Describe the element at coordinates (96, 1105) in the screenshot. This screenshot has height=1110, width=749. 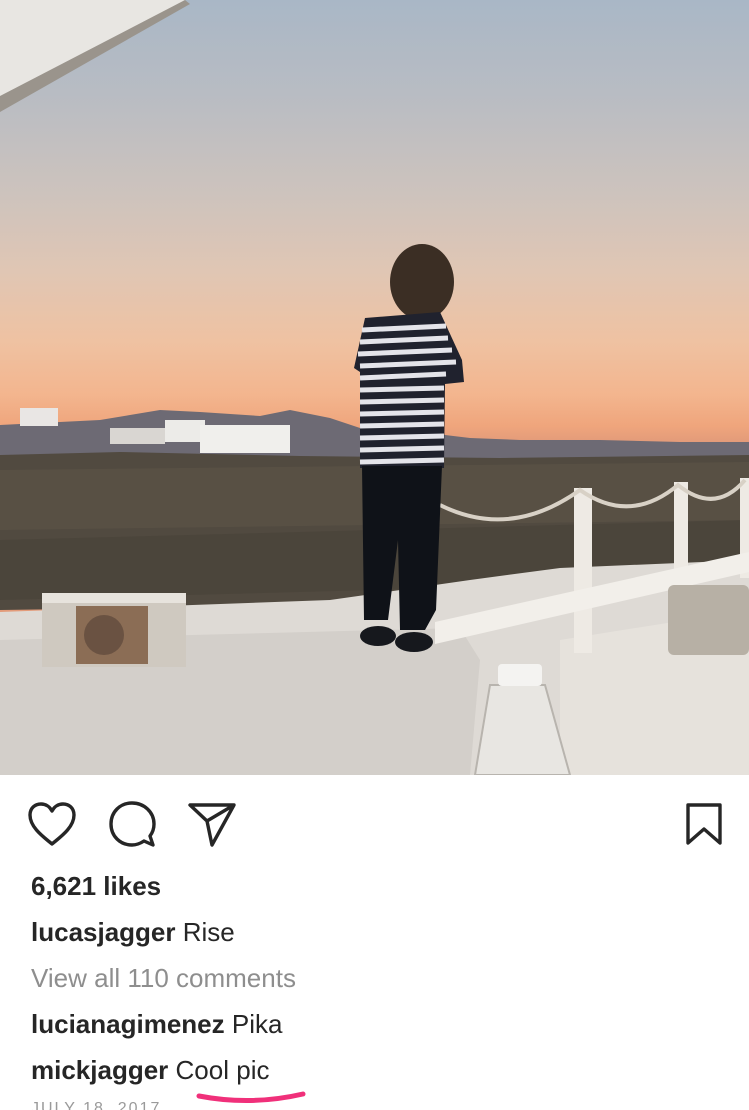
I see `post-date: JULY 18, 2017` at that location.